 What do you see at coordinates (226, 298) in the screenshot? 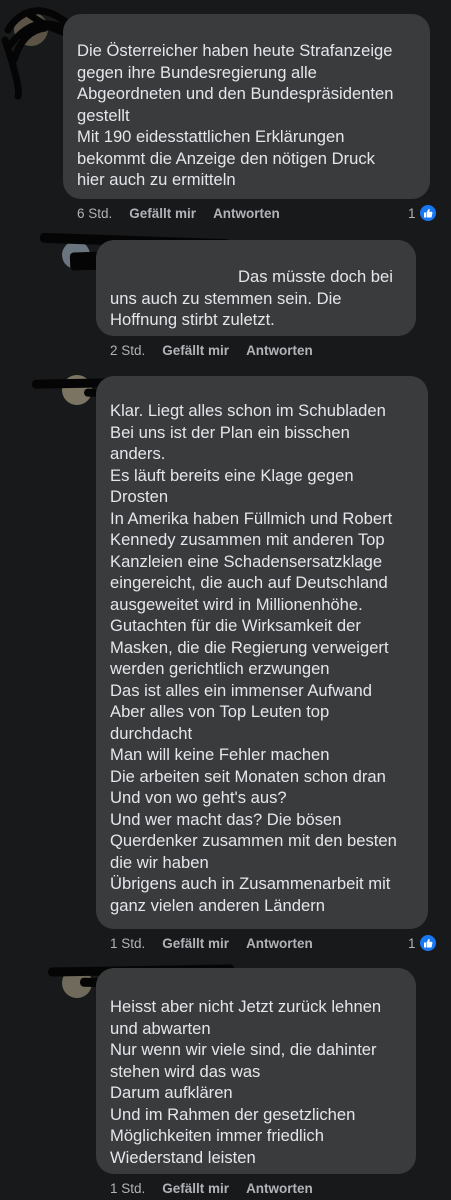
I see `comment-text-line: uns auch zu stemmen sein. Die` at bounding box center [226, 298].